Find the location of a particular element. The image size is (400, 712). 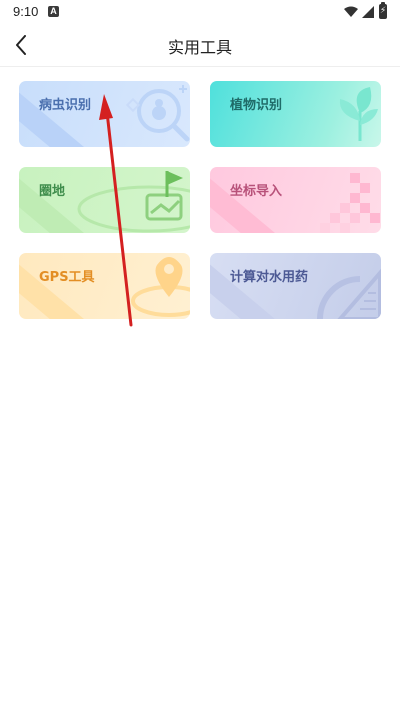

app-header: 实用工具 is located at coordinates (200, 45).